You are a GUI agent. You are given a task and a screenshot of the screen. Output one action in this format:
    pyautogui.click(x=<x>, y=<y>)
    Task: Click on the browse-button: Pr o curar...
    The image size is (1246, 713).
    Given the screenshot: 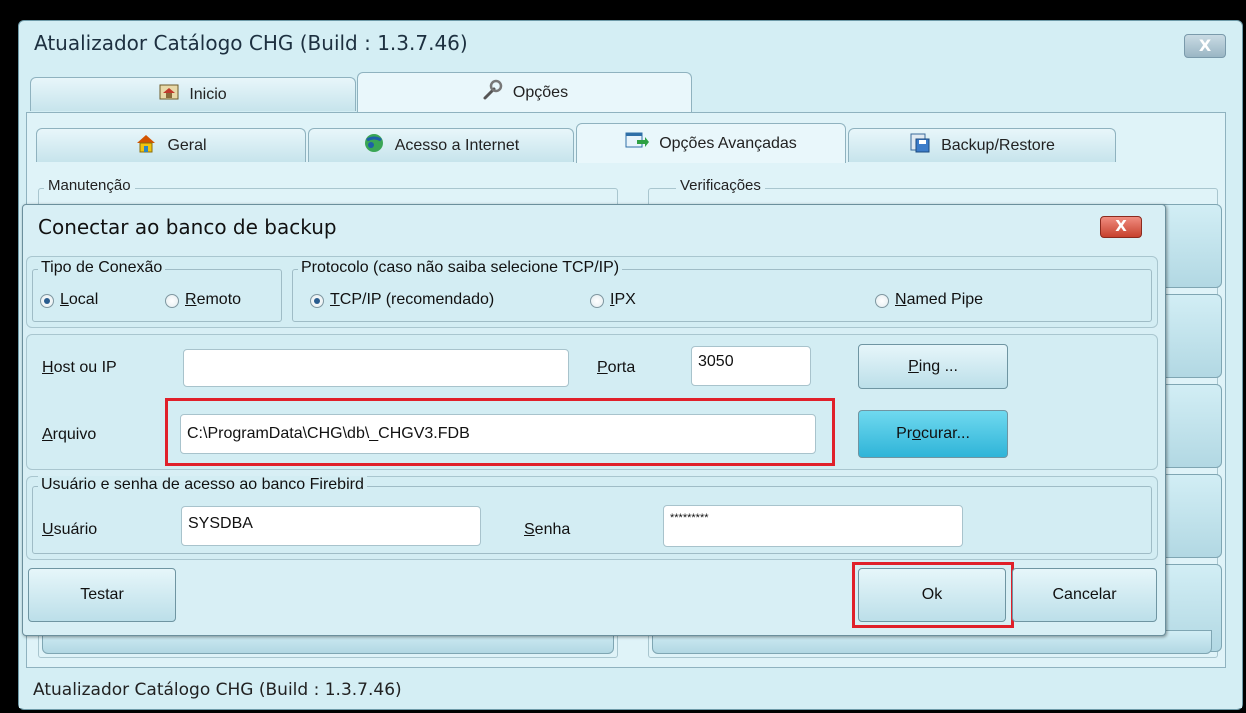 What is the action you would take?
    pyautogui.click(x=933, y=434)
    